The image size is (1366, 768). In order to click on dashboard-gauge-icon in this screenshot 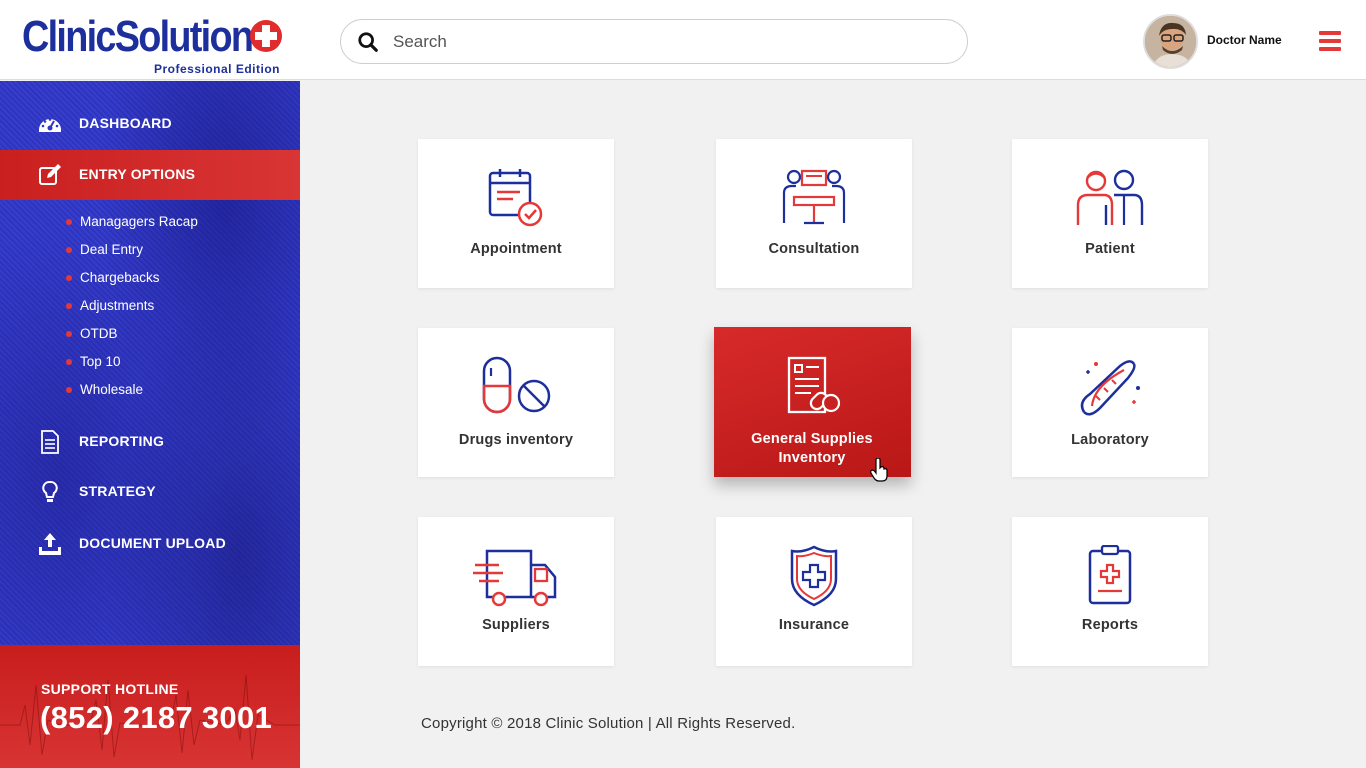, I will do `click(50, 125)`.